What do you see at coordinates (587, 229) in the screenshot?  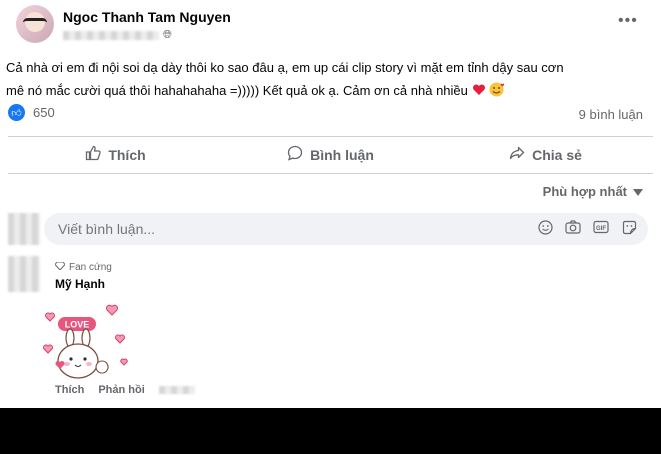 I see `composer-icons: GIF` at bounding box center [587, 229].